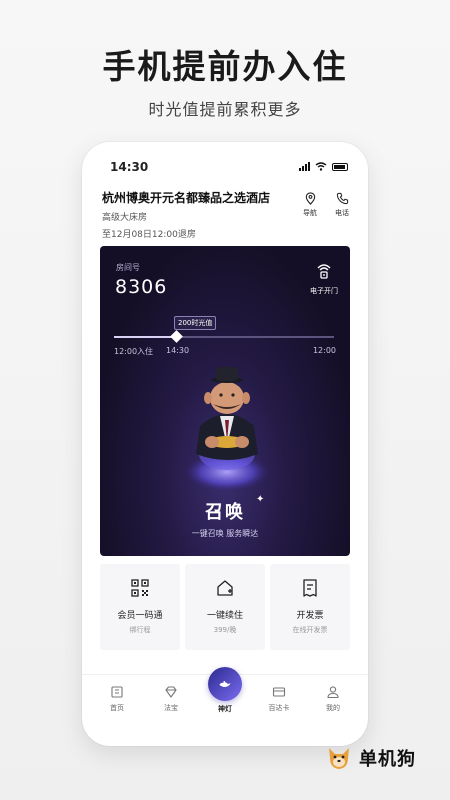 The height and width of the screenshot is (800, 450). I want to click on card-icon, so click(279, 692).